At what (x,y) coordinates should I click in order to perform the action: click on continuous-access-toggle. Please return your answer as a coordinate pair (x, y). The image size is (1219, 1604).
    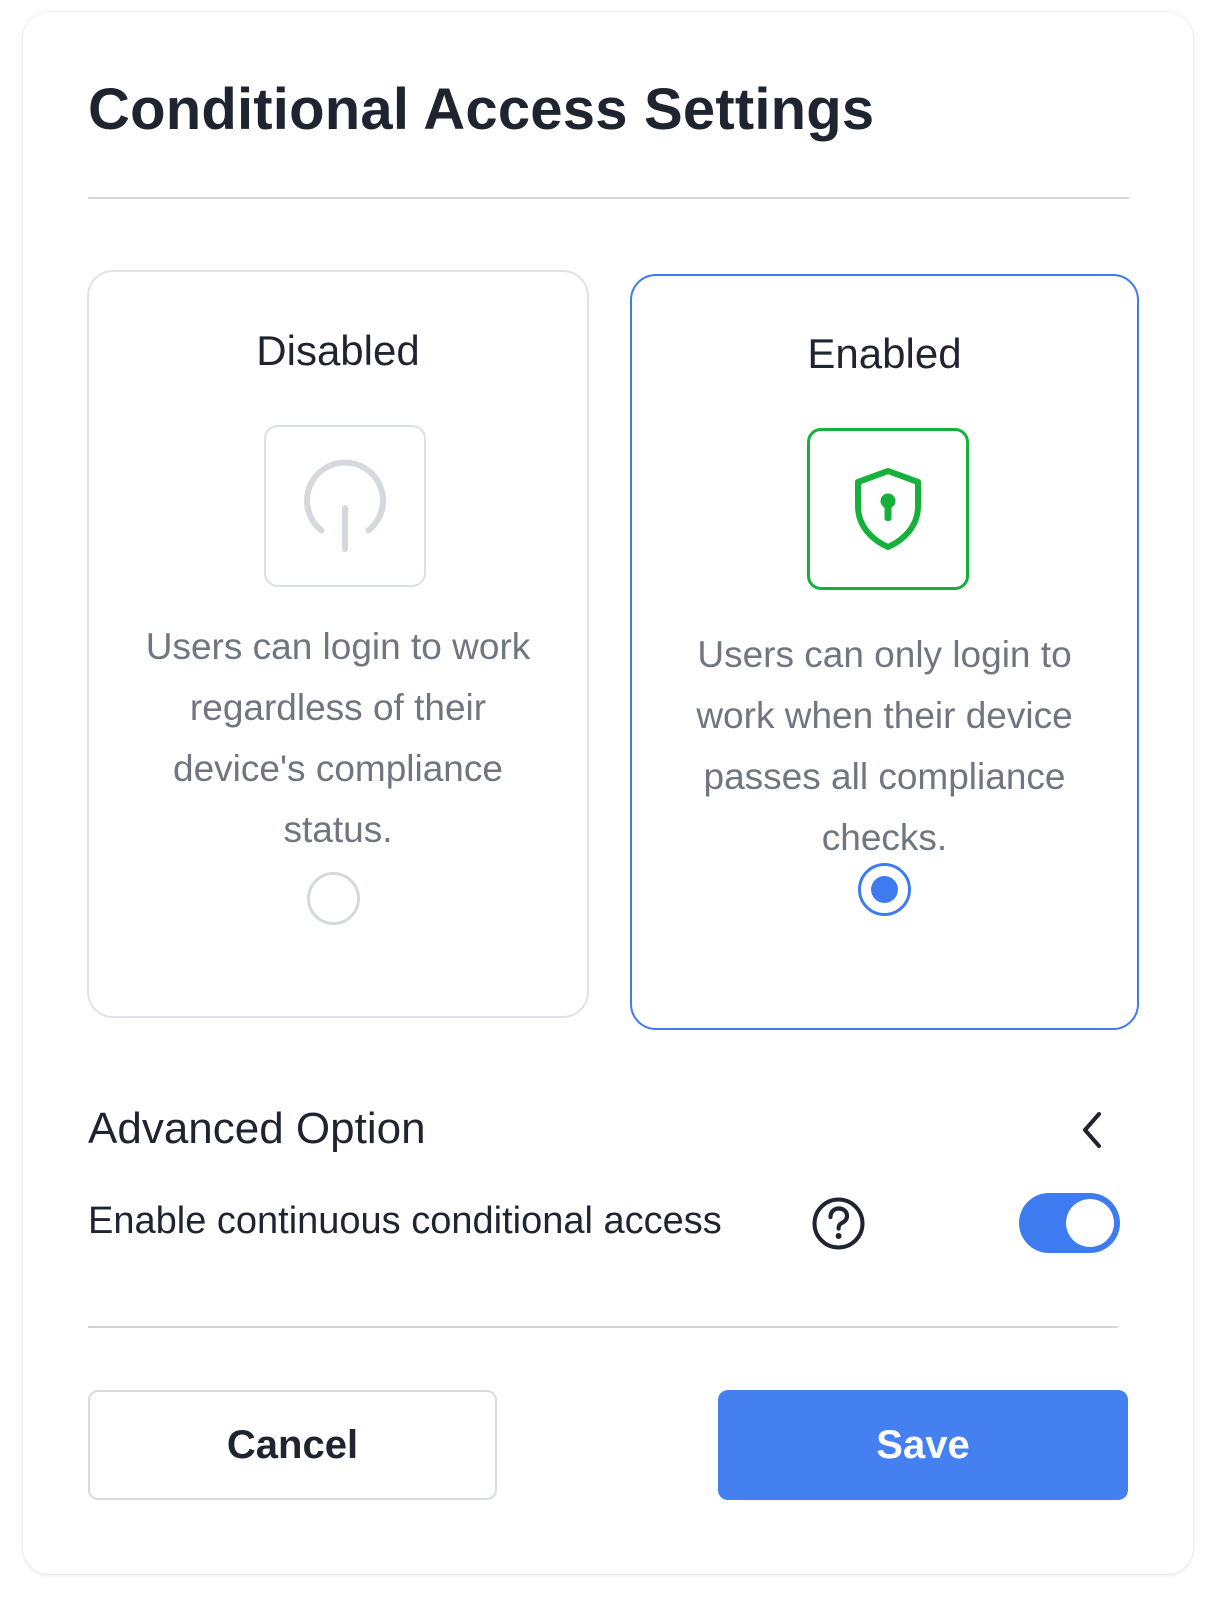
    Looking at the image, I should click on (1069, 1223).